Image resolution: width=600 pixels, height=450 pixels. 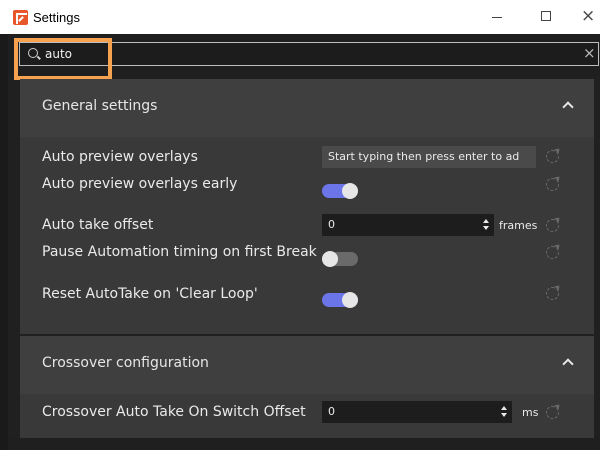 I want to click on unit-label: ms, so click(x=530, y=412).